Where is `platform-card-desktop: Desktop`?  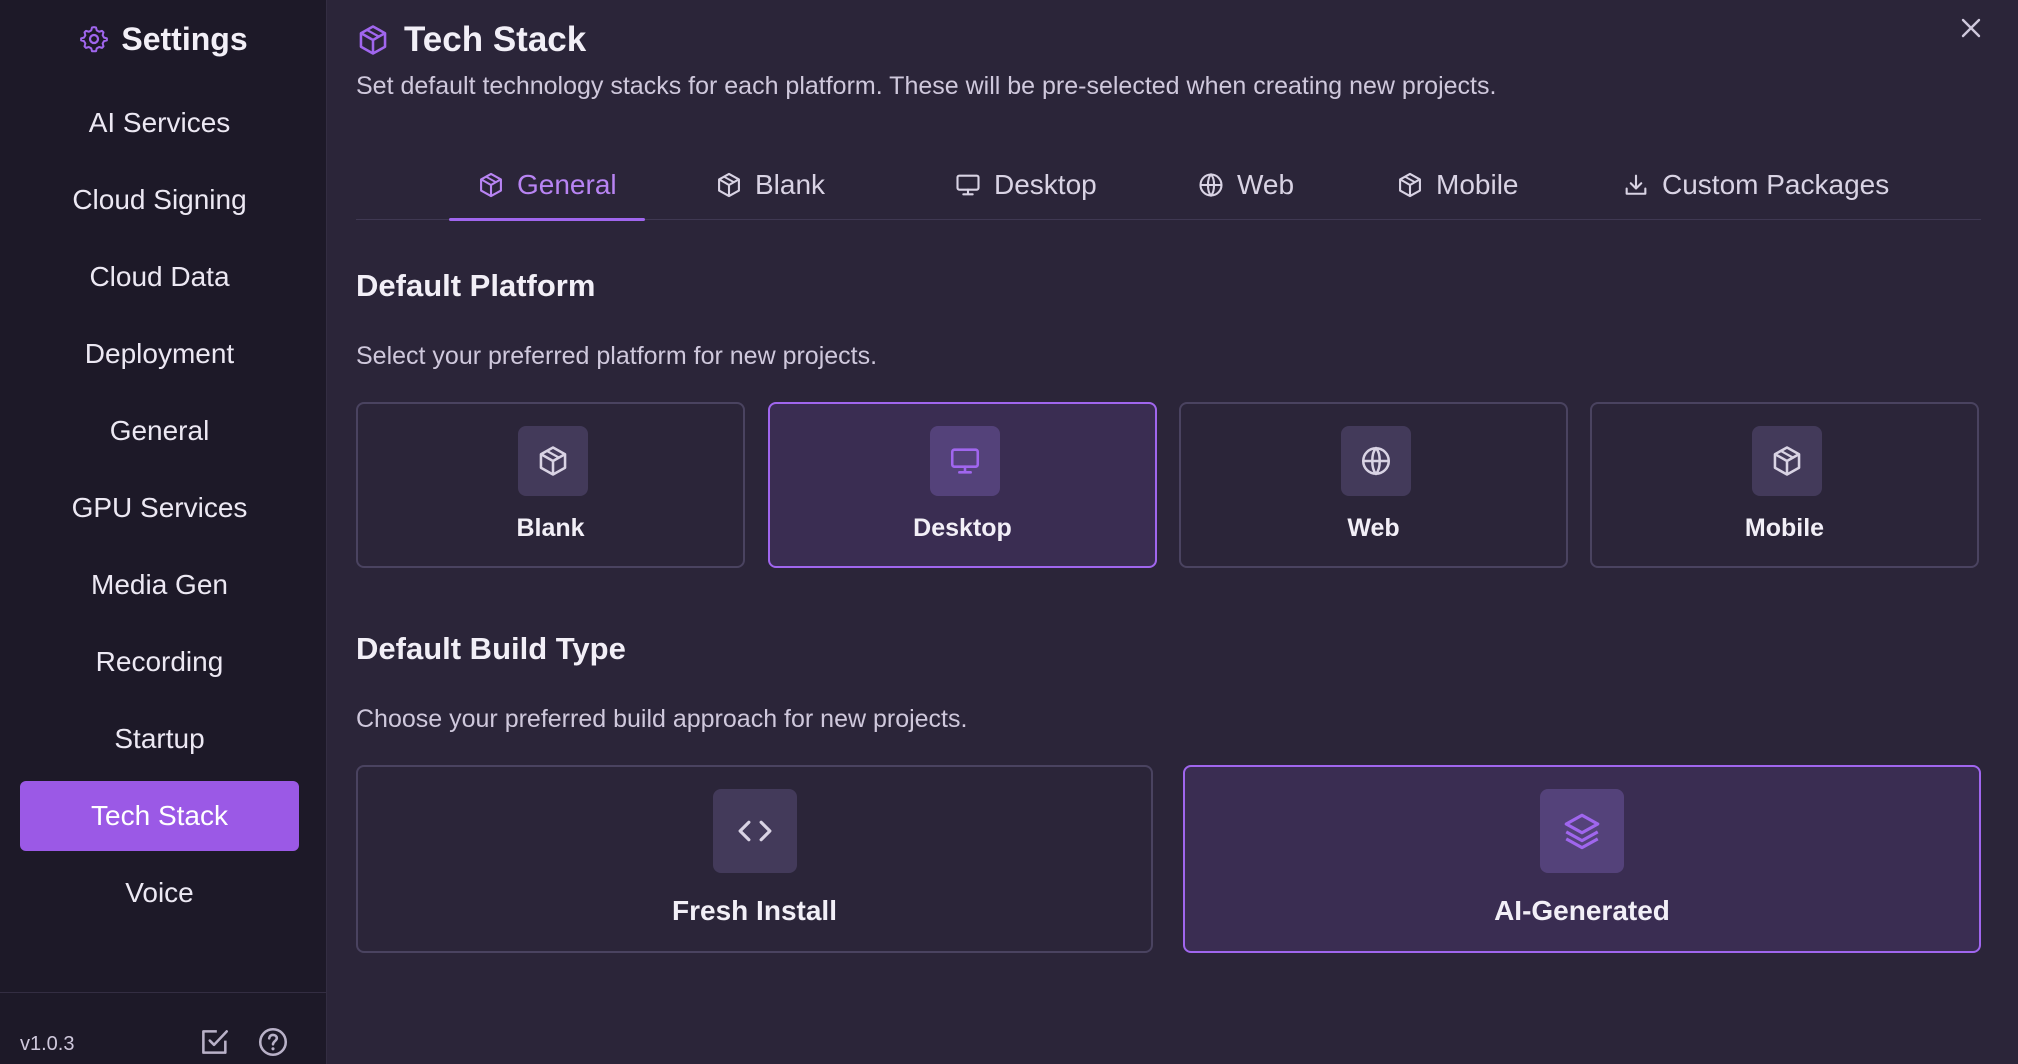
platform-card-desktop: Desktop is located at coordinates (962, 485).